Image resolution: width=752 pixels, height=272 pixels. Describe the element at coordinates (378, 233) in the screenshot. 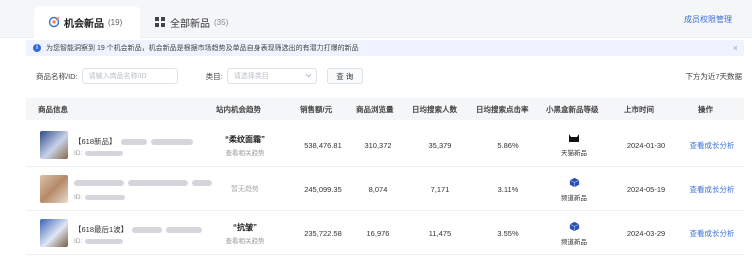

I see `views-value: 16,976` at that location.